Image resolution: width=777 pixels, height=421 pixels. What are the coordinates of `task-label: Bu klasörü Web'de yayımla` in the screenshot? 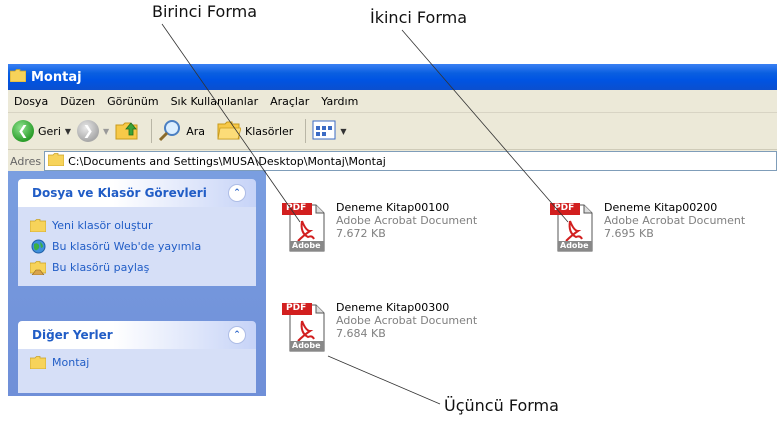 It's located at (127, 246).